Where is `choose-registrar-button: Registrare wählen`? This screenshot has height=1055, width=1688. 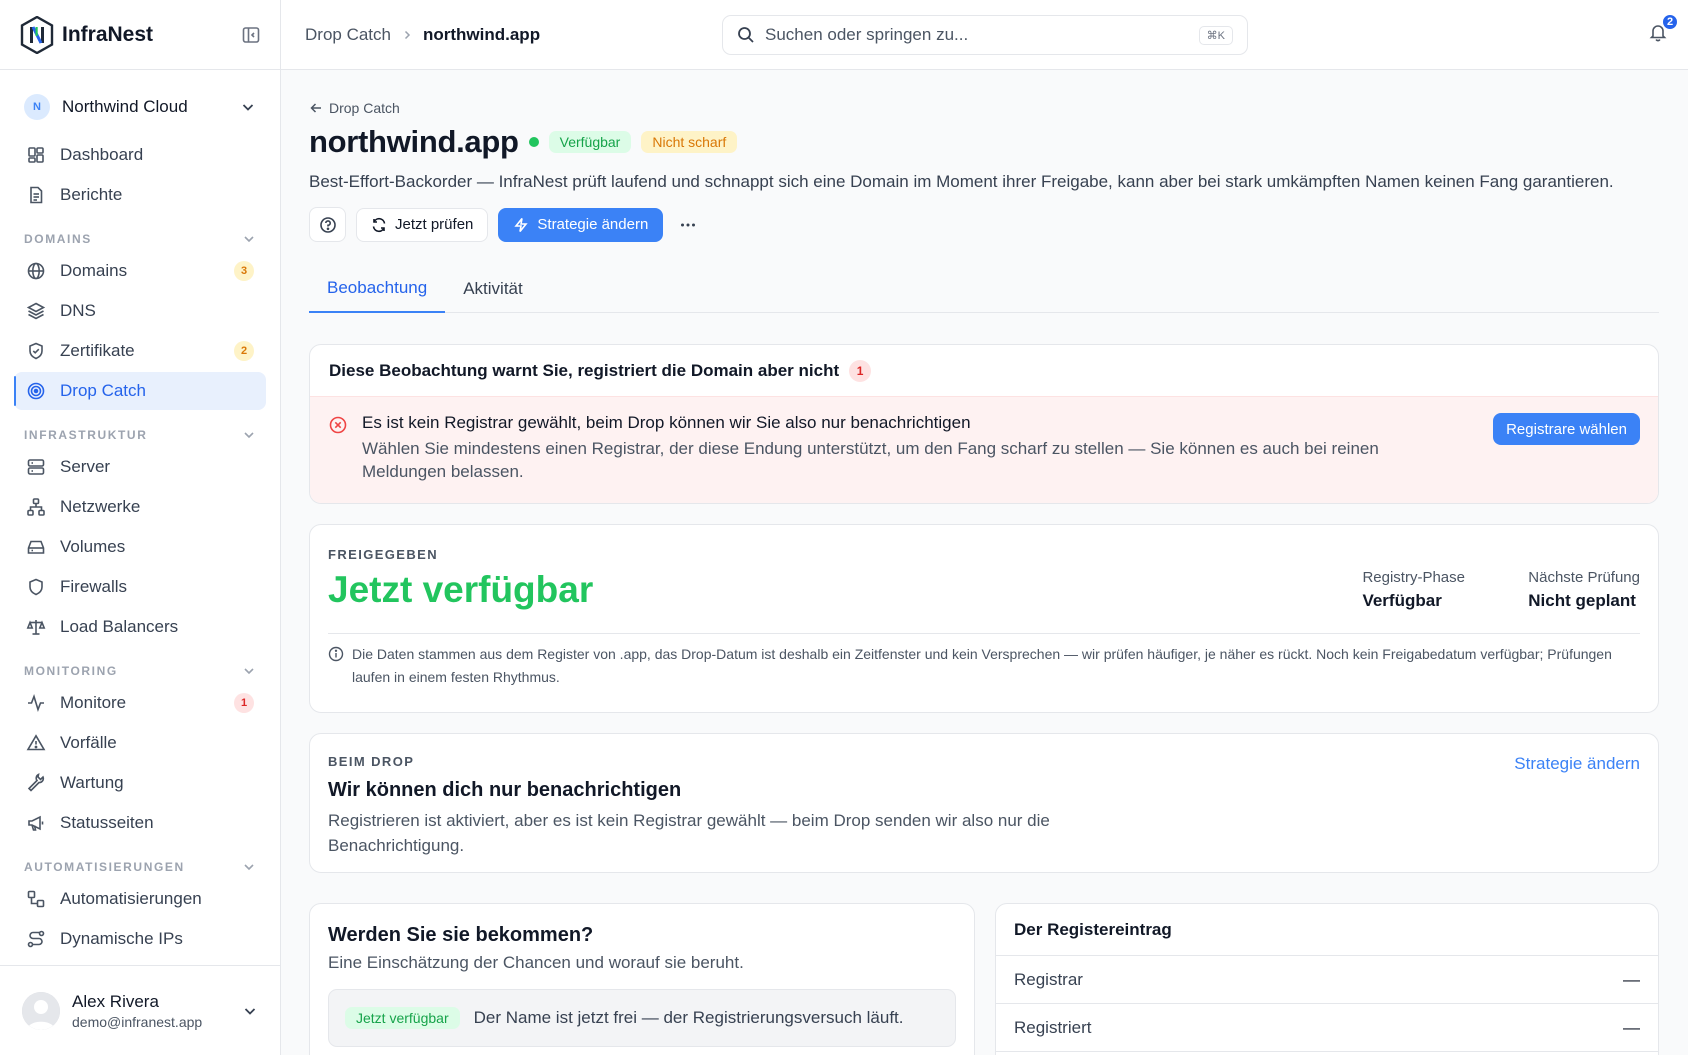
choose-registrar-button: Registrare wählen is located at coordinates (1566, 429).